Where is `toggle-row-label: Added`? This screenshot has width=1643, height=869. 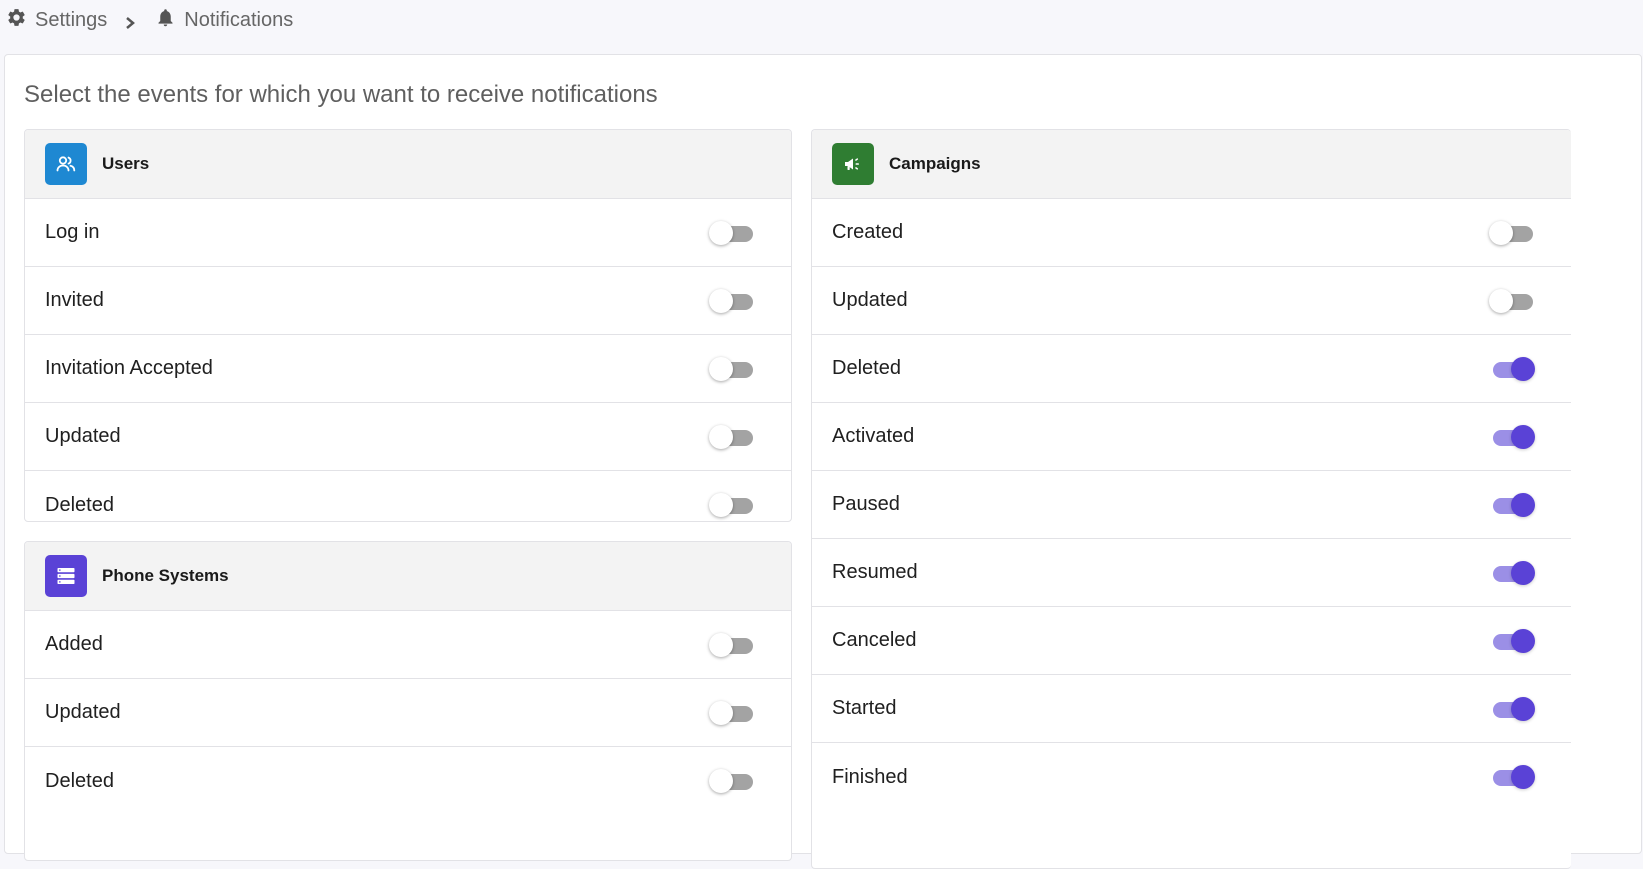 toggle-row-label: Added is located at coordinates (74, 644).